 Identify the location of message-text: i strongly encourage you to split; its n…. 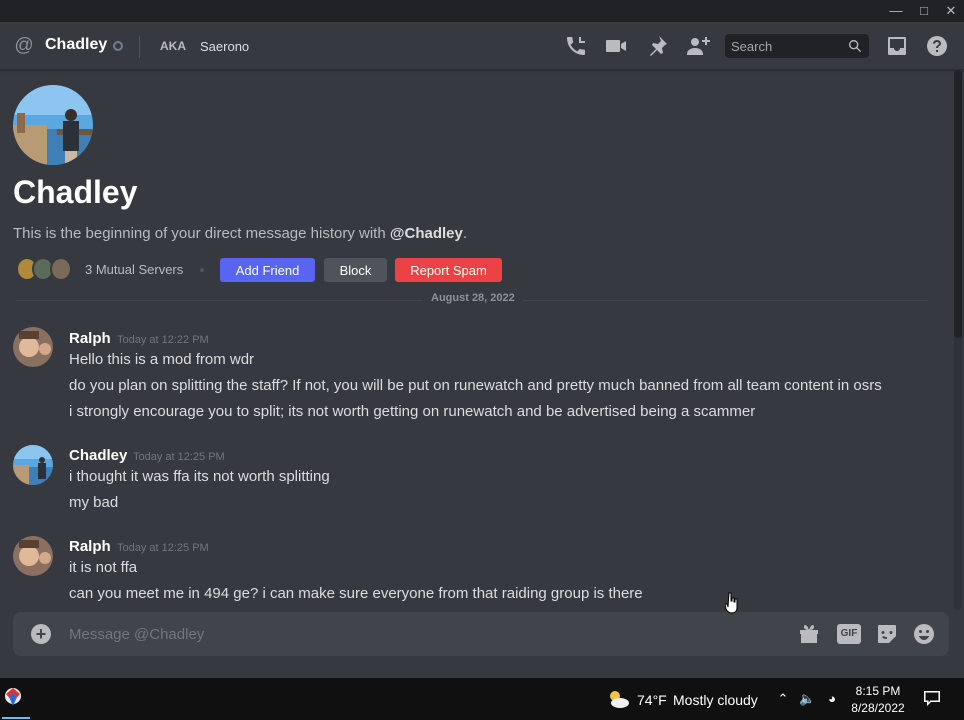
(412, 411).